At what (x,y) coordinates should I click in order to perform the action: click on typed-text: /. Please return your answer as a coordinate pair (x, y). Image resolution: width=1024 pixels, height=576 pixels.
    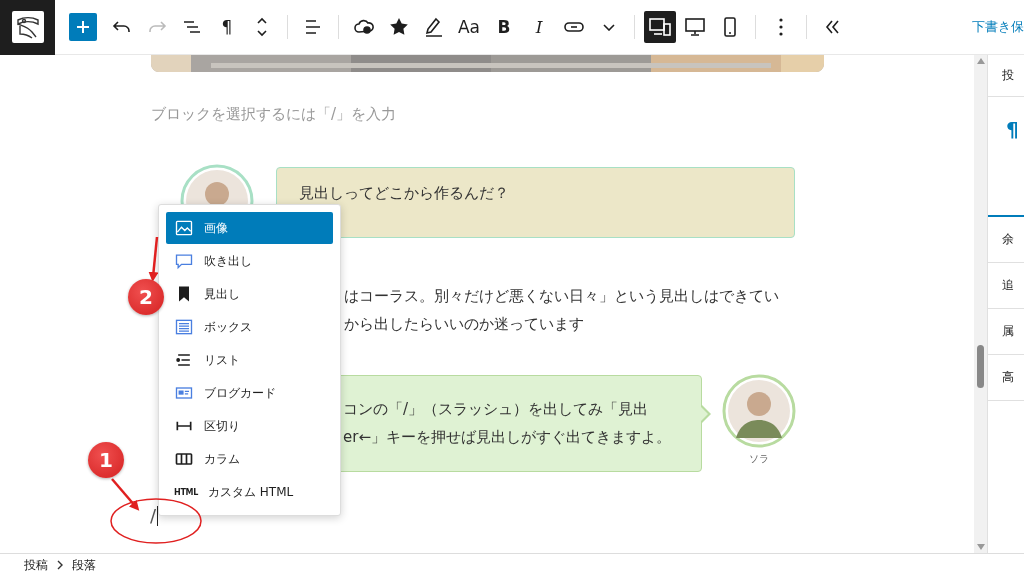
    Looking at the image, I should click on (153, 516).